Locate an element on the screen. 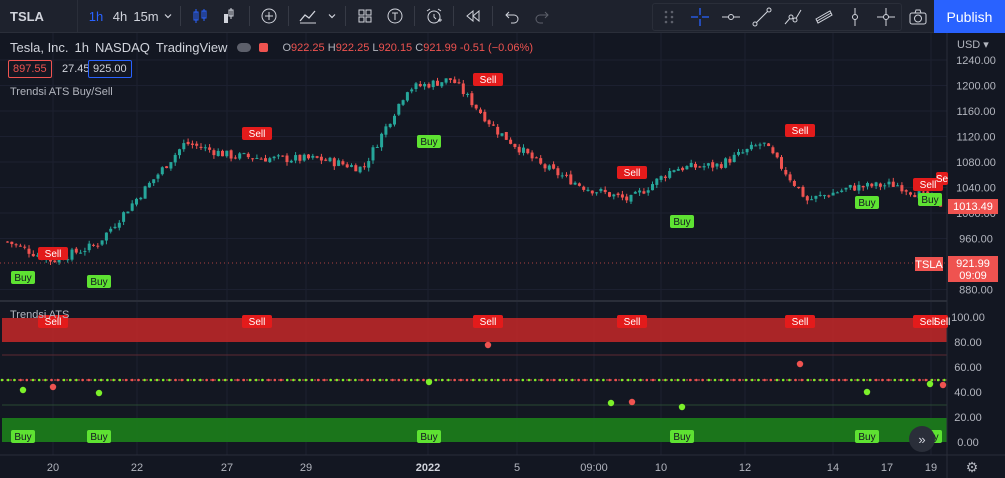  timeframe-15m: 15m is located at coordinates (146, 16).